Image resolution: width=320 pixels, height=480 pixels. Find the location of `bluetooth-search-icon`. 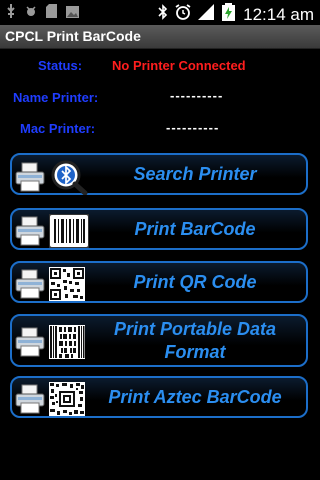

bluetooth-search-icon is located at coordinates (69, 179).